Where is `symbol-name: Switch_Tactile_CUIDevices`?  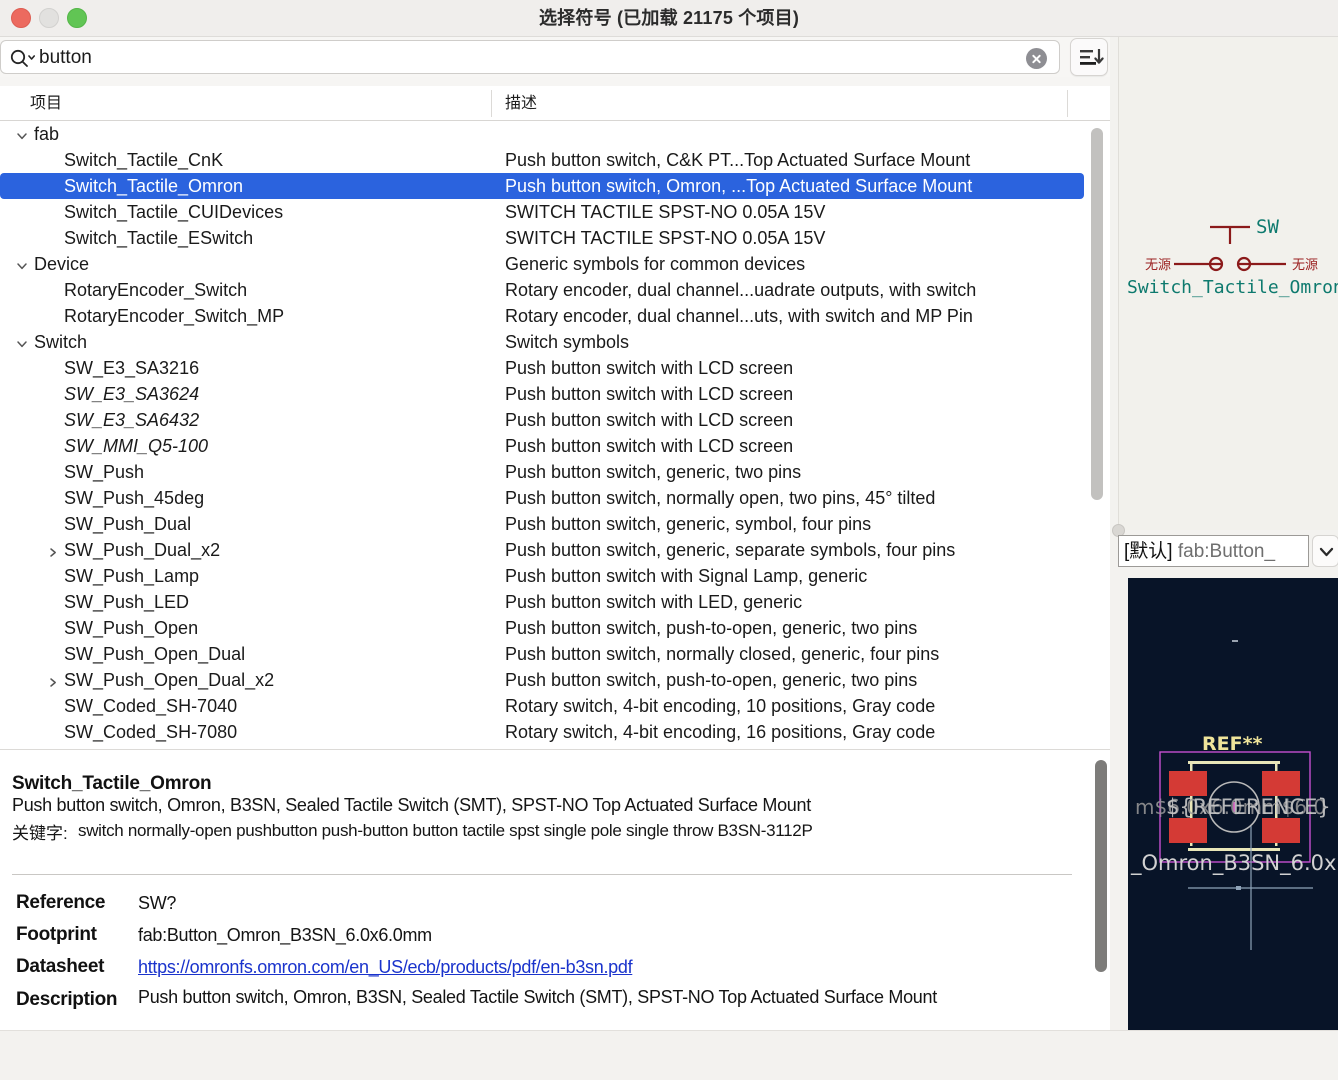
symbol-name: Switch_Tactile_CUIDevices is located at coordinates (174, 212).